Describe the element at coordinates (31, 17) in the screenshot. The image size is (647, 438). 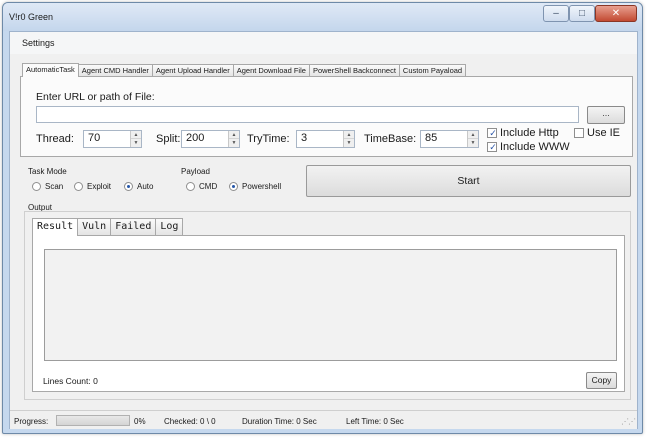
I see `window-title: V!r0 Green` at that location.